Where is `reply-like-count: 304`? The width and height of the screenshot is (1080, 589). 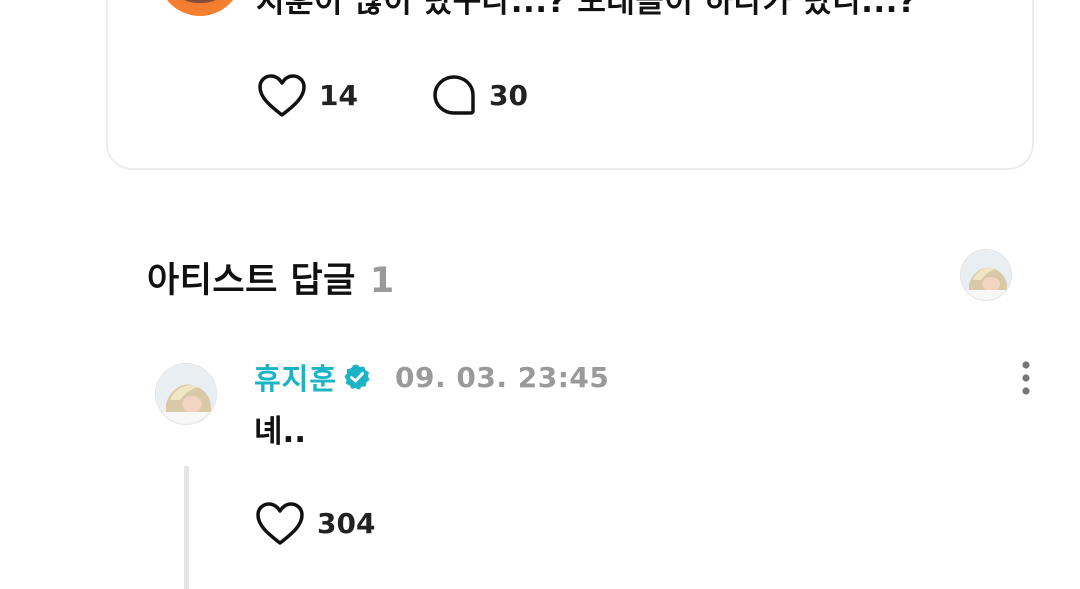 reply-like-count: 304 is located at coordinates (346, 523).